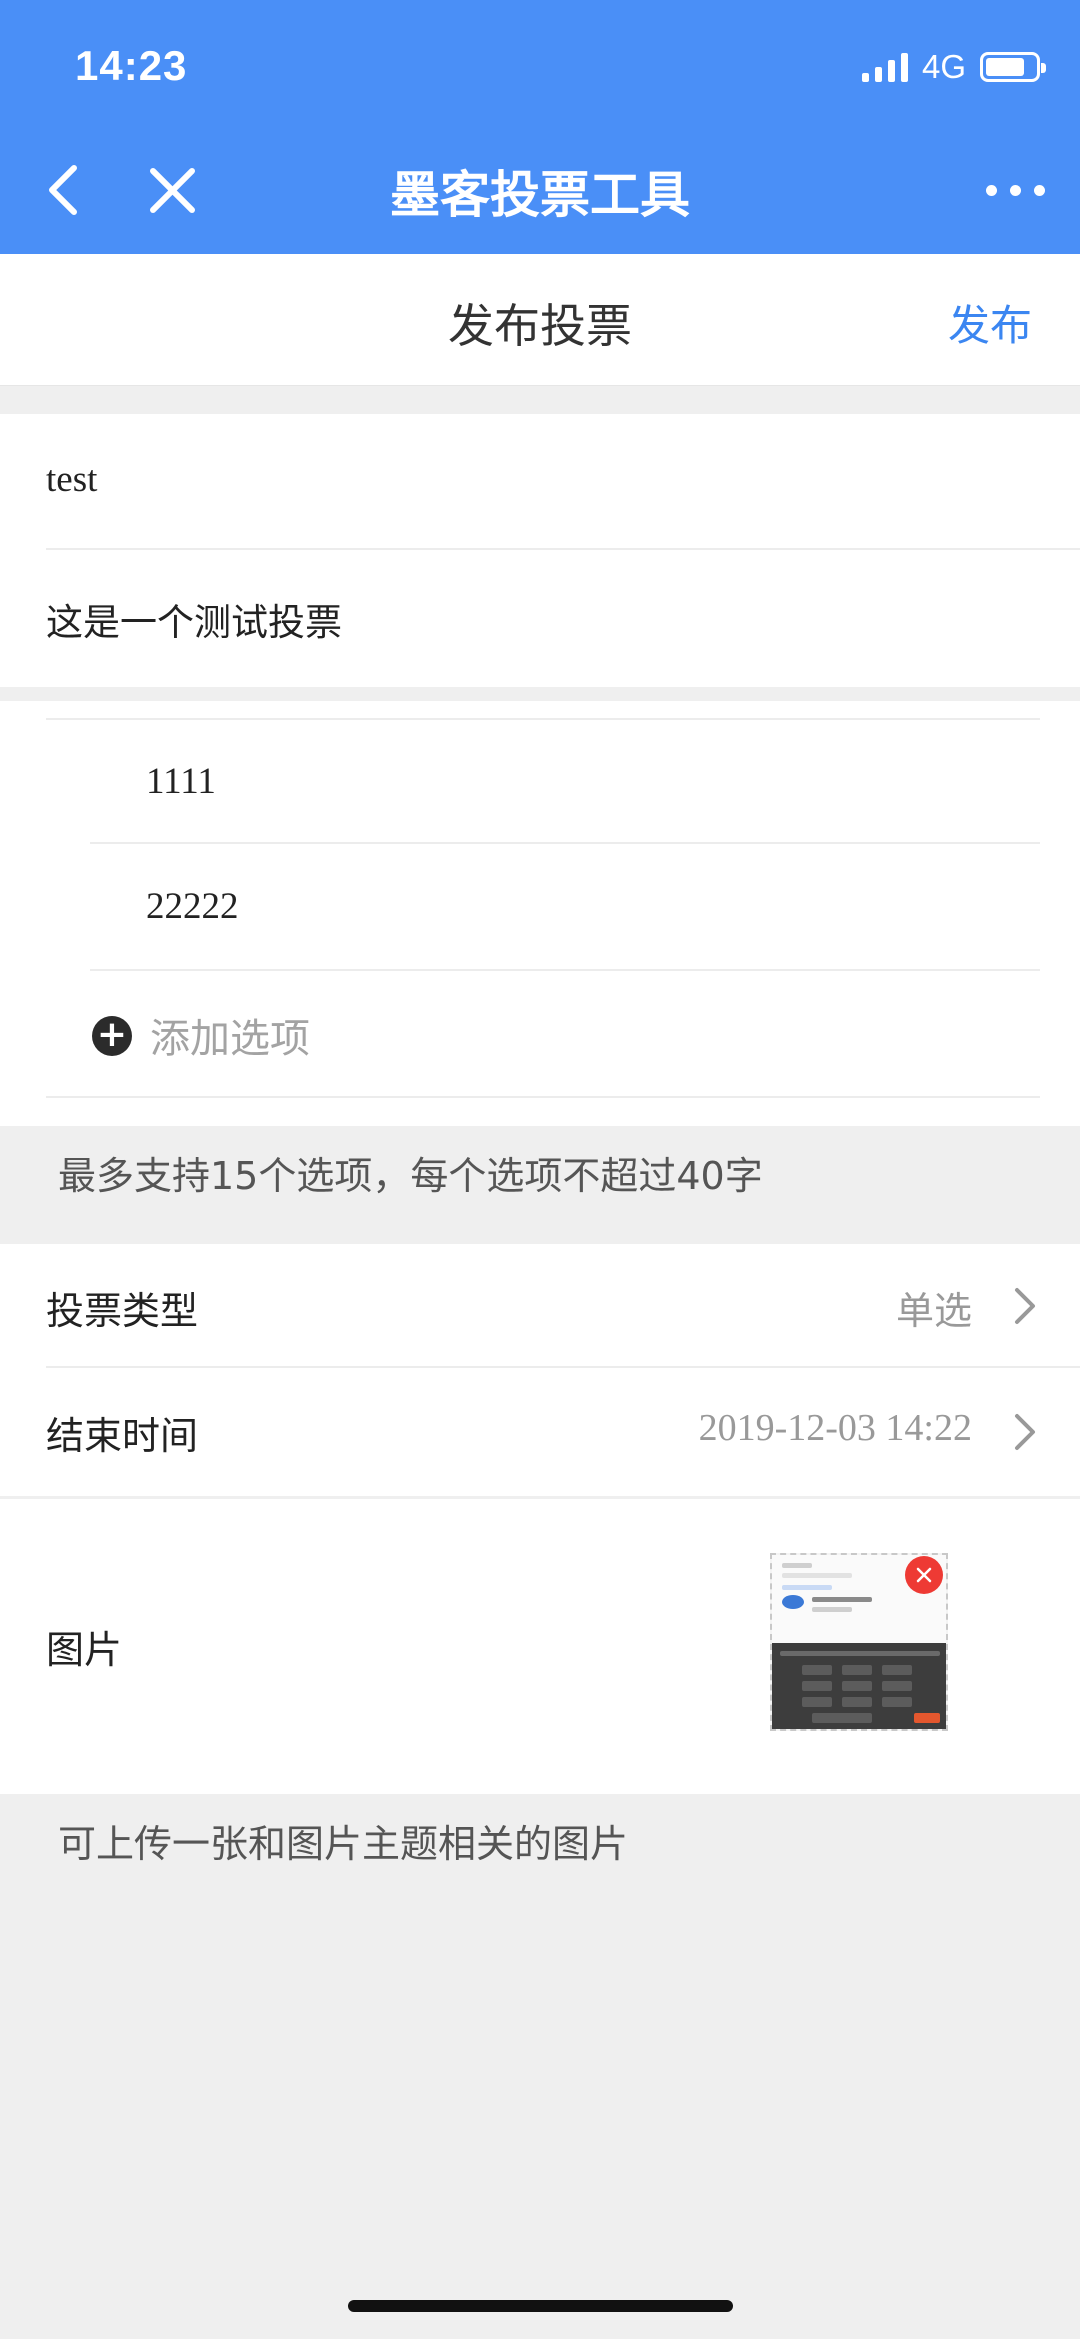 The height and width of the screenshot is (2339, 1080). Describe the element at coordinates (71, 479) in the screenshot. I see `title-input: test` at that location.